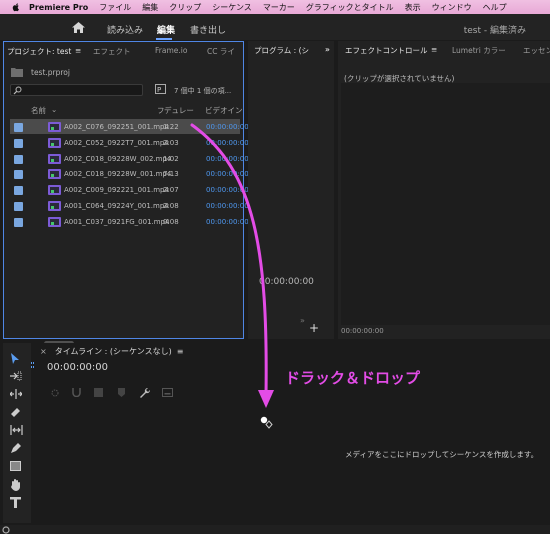 This screenshot has width=550, height=534. I want to click on clip-duration: 0:08, so click(171, 221).